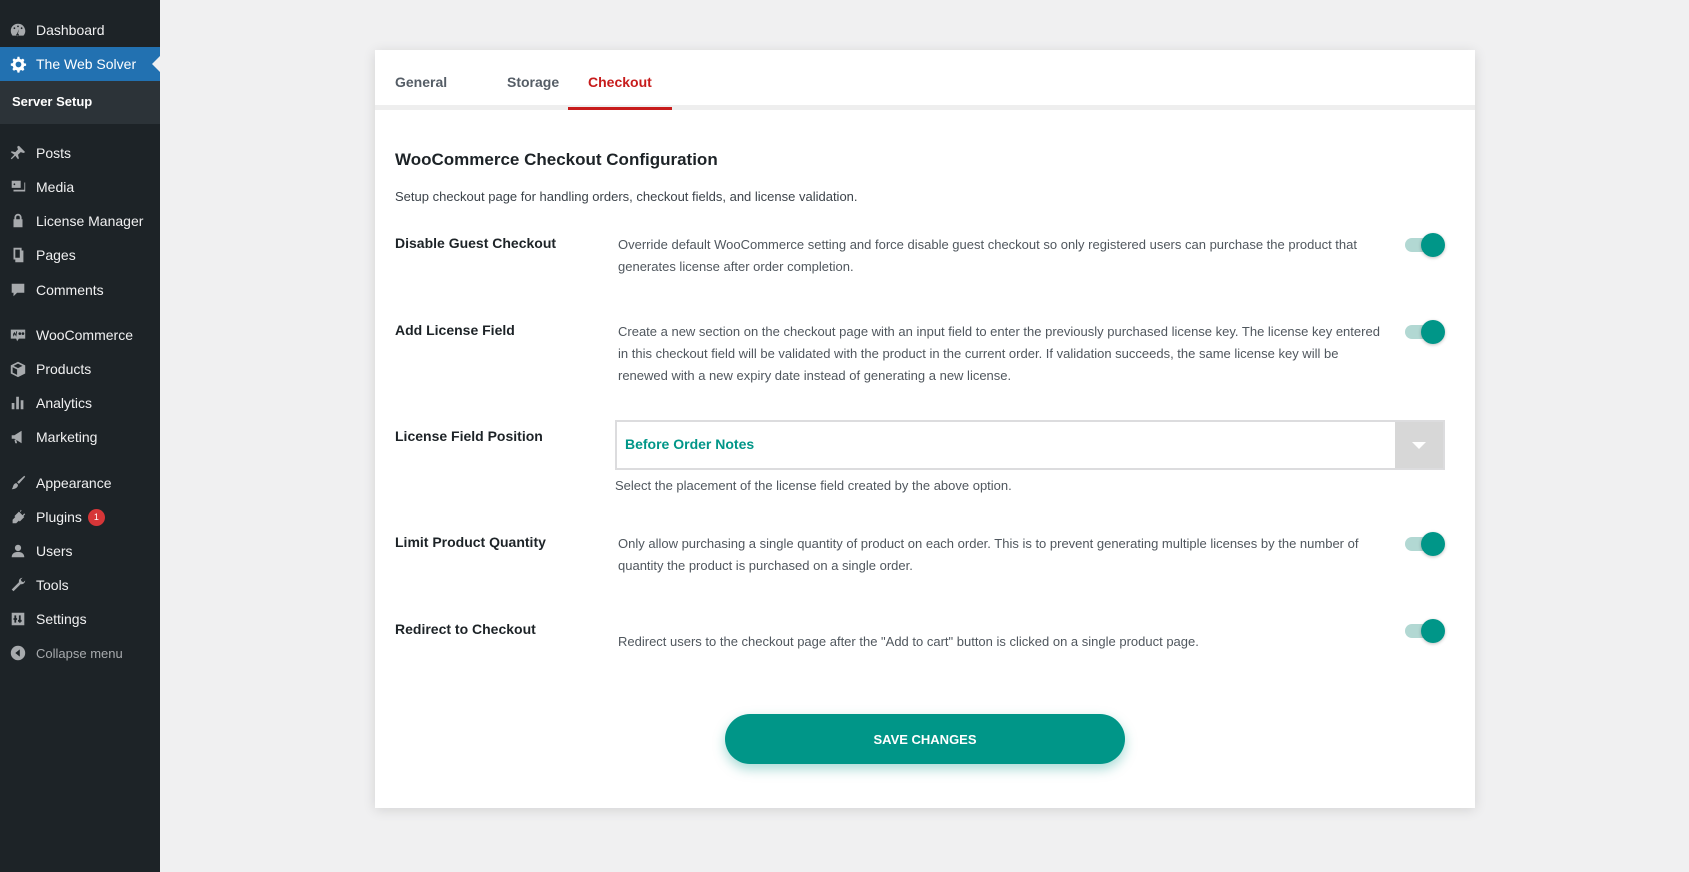  Describe the element at coordinates (470, 542) in the screenshot. I see `limit-quantity-label: Limit Product Quantity` at that location.